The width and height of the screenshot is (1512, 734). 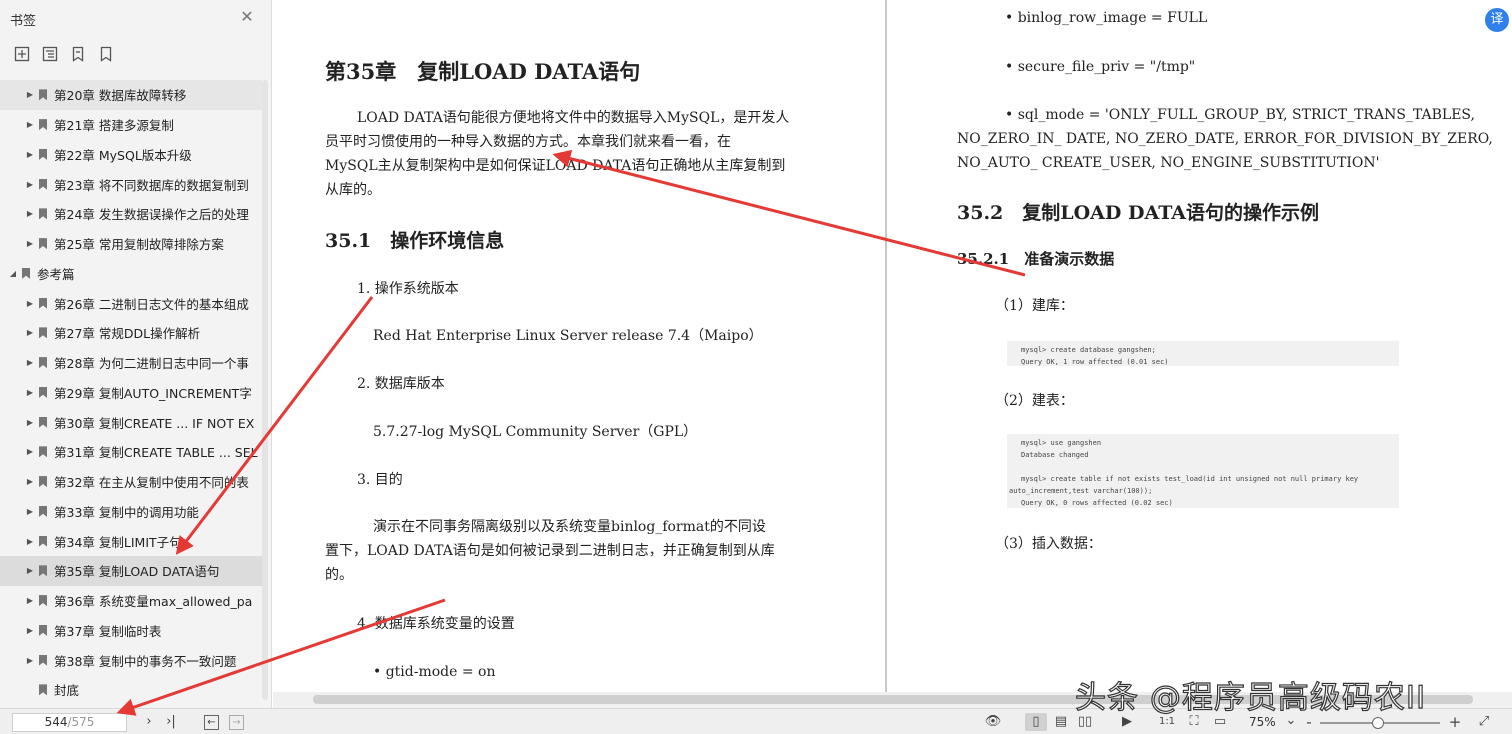 What do you see at coordinates (131, 155) in the screenshot?
I see `bookmark-item: ▶ 第22章 MySQL版本升级` at bounding box center [131, 155].